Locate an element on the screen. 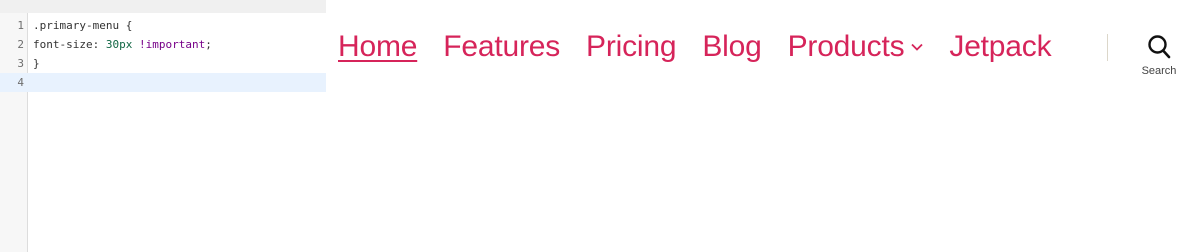 This screenshot has height=252, width=1199. code-line: 1 .primary-menu { is located at coordinates (163, 25).